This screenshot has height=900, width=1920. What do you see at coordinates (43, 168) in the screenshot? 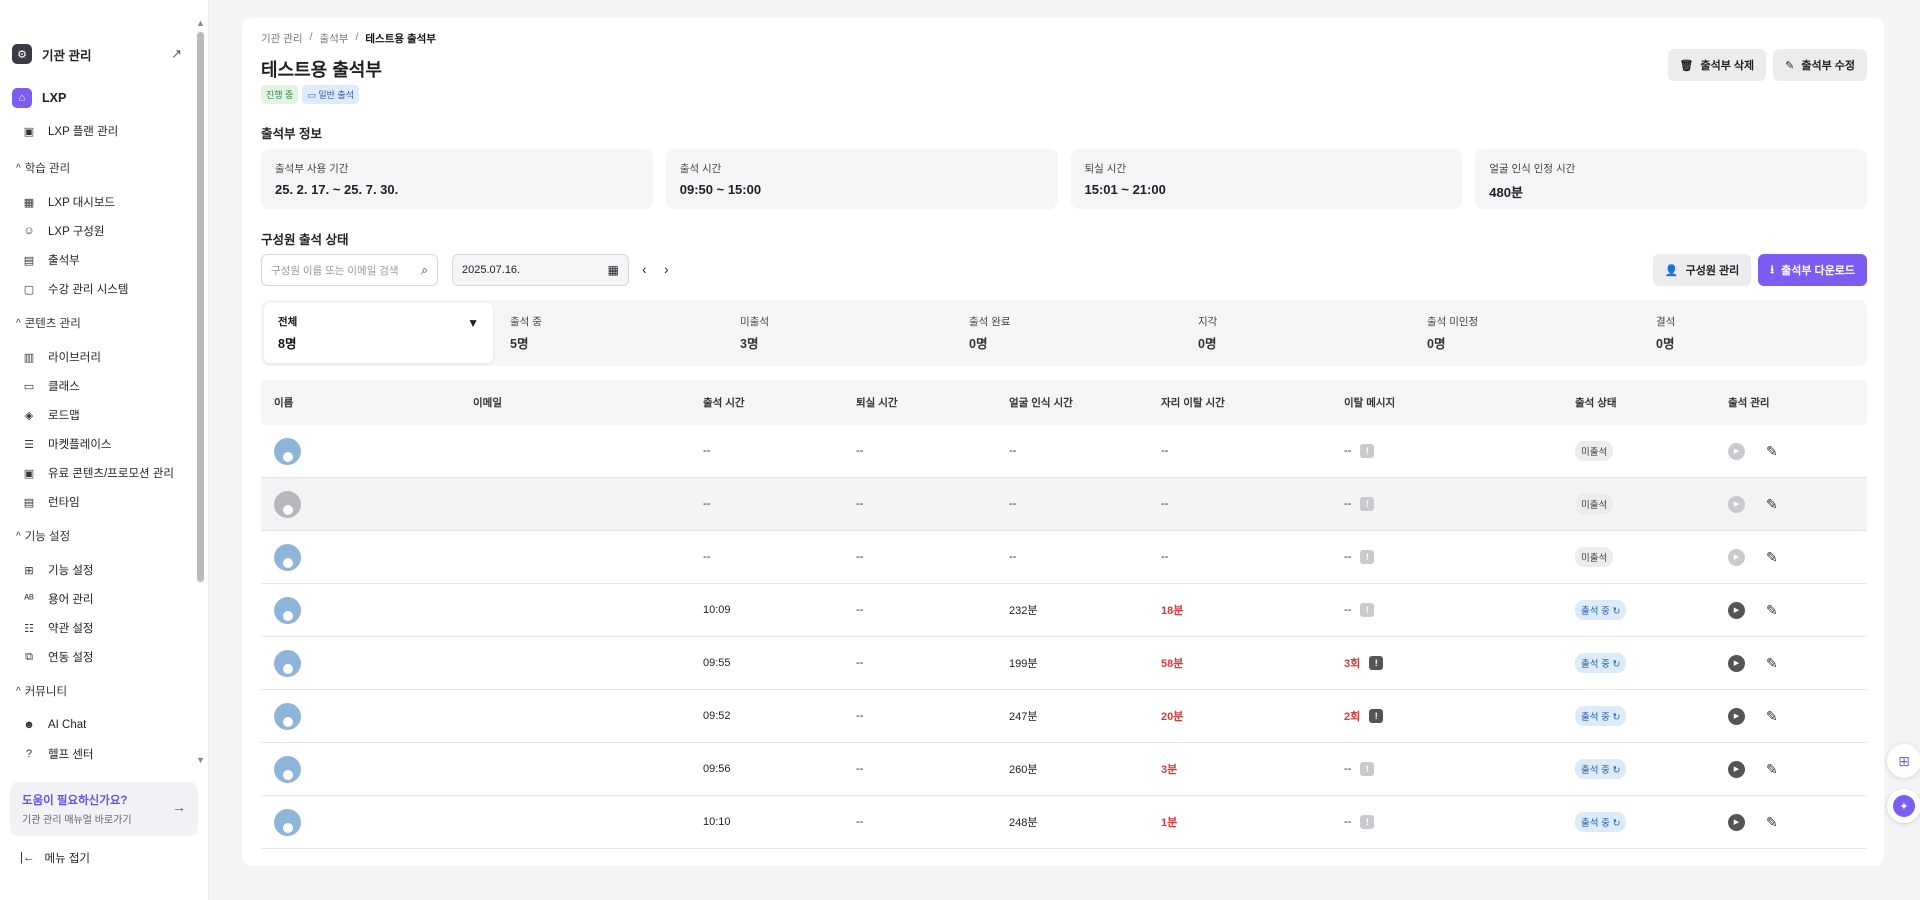
I see `section-learning: ^ 학습 관리` at bounding box center [43, 168].